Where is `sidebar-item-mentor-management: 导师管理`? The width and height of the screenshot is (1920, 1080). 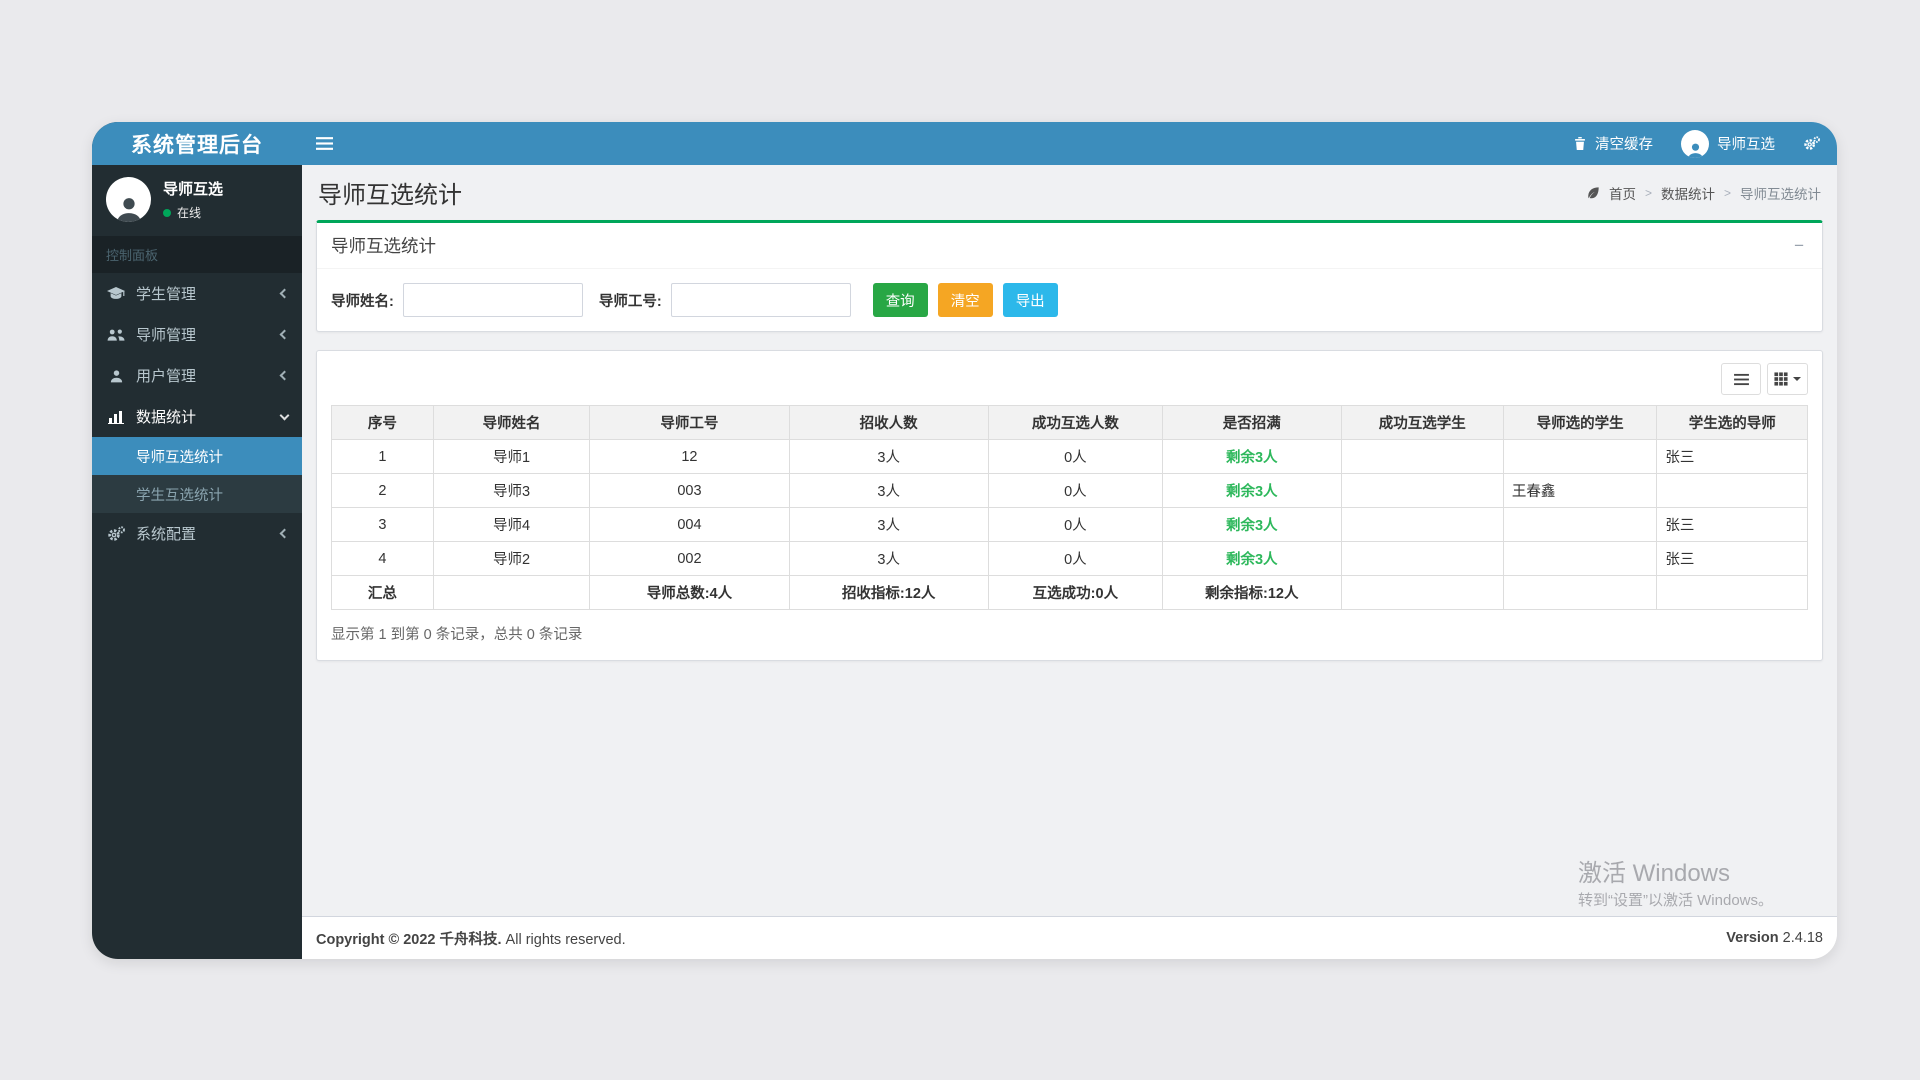
sidebar-item-mentor-management: 导师管理 is located at coordinates (197, 334).